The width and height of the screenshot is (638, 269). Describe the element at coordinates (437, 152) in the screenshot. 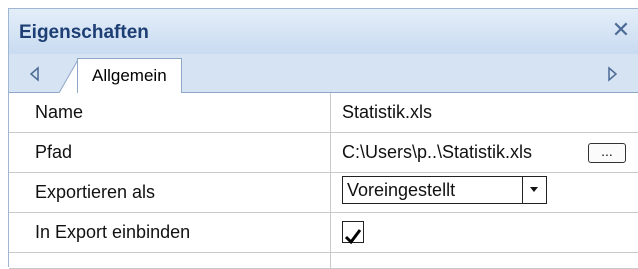

I see `path-text: C:\Users\p..\Statistik.xls` at that location.